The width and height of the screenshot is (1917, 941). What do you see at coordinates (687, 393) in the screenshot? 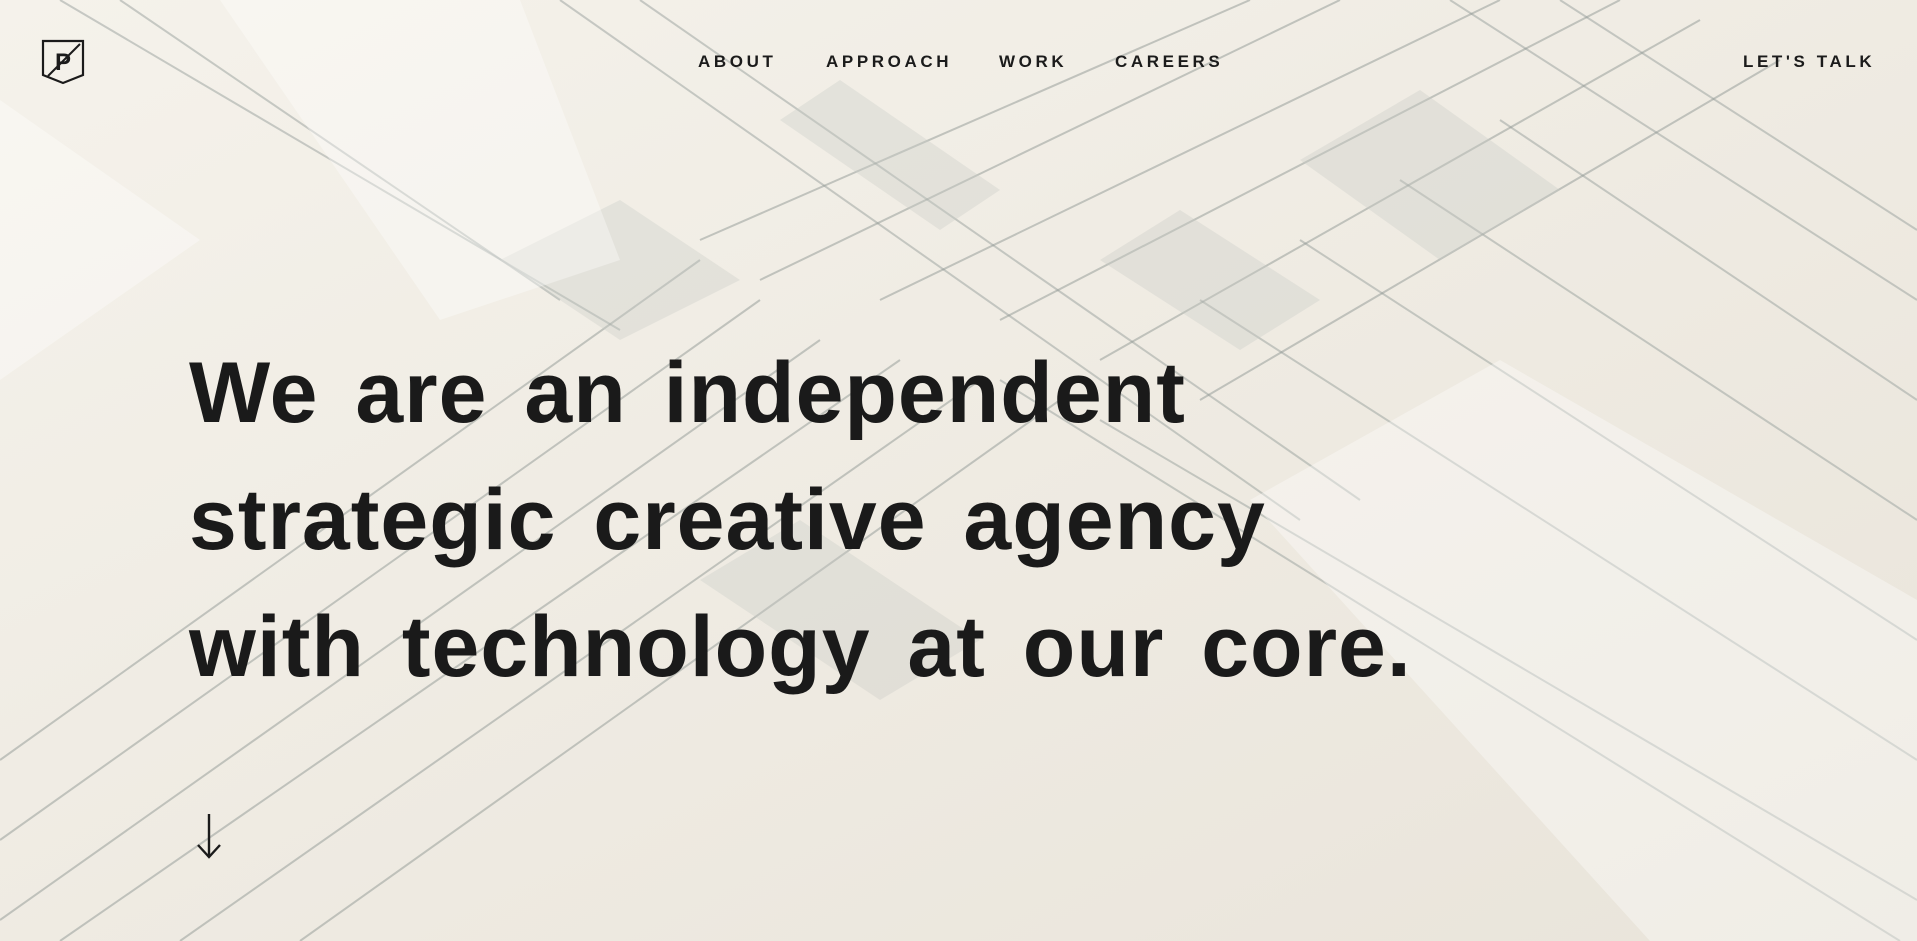
I see `headline-line-1: We are an independent` at bounding box center [687, 393].